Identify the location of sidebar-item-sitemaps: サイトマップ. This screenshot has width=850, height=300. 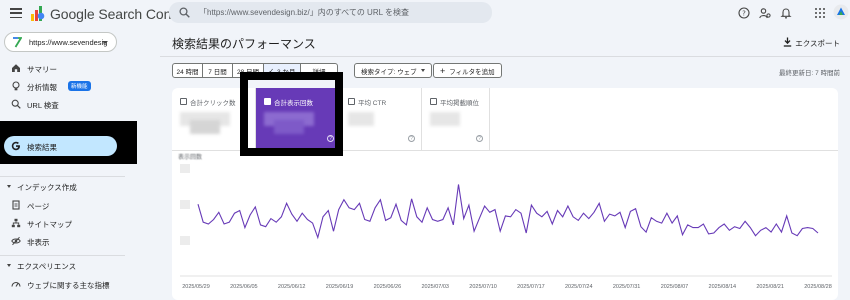
(62, 223).